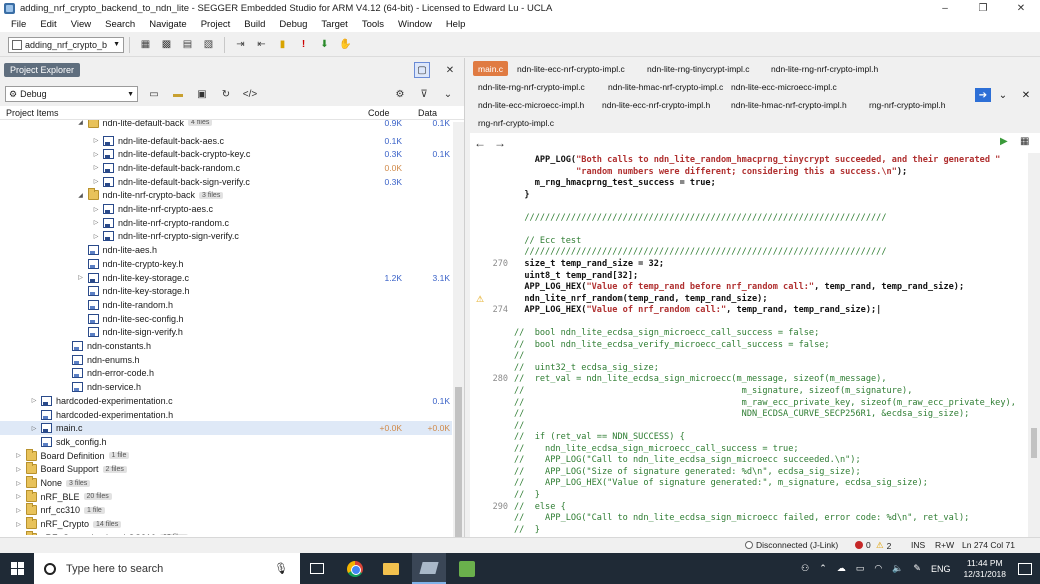  What do you see at coordinates (166, 44) in the screenshot?
I see `build-all-icon: ▩` at bounding box center [166, 44].